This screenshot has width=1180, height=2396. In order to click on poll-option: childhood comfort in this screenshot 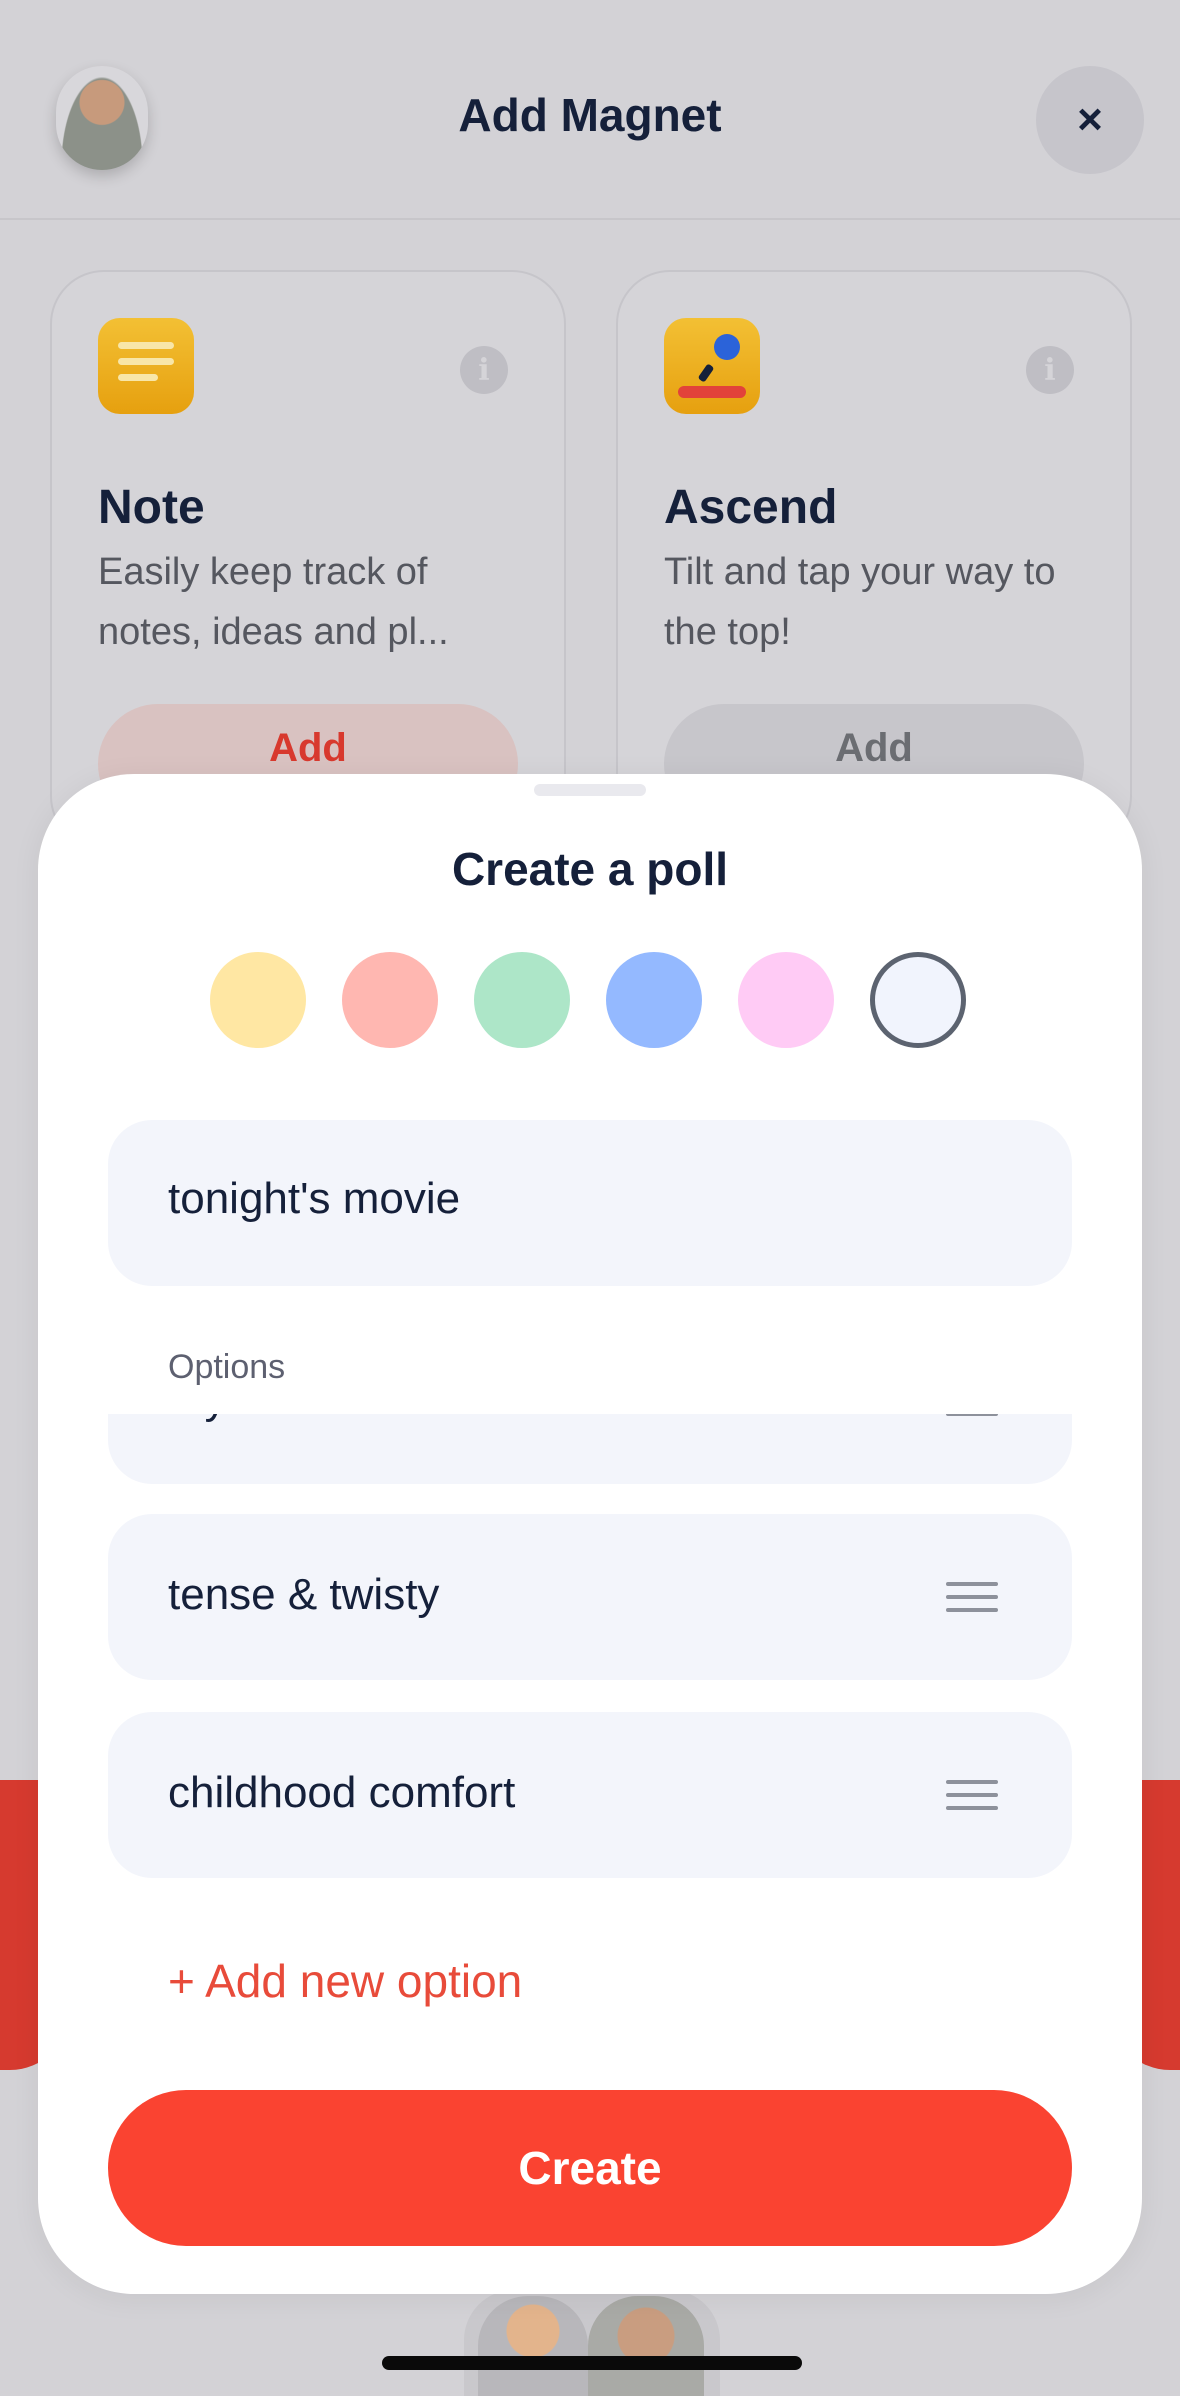, I will do `click(590, 1795)`.